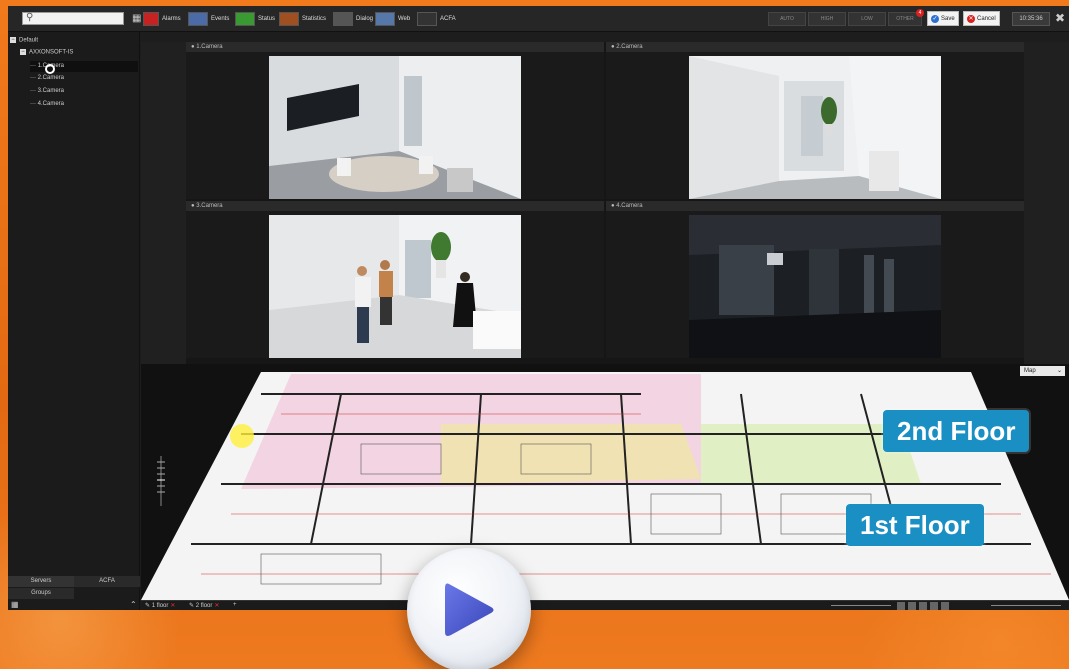 Image resolution: width=1069 pixels, height=669 pixels. I want to click on tree-camera-2: — 2.Camera, so click(47, 78).